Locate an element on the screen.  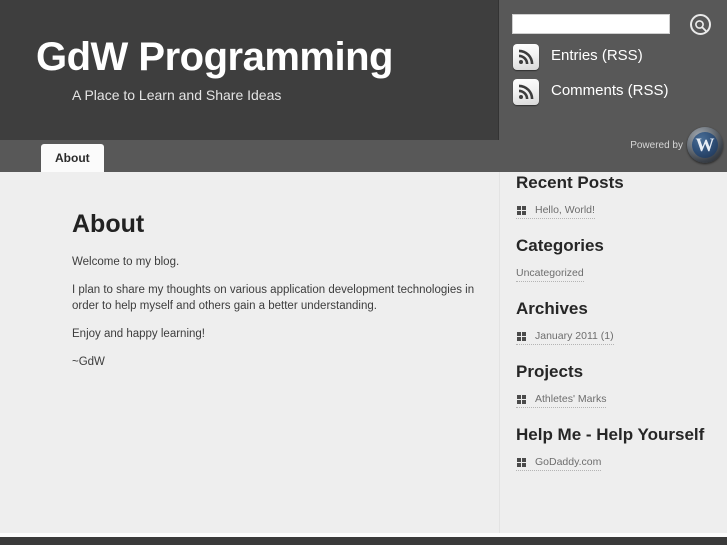
powered-by-wordpress: Powered by W is located at coordinates (676, 145).